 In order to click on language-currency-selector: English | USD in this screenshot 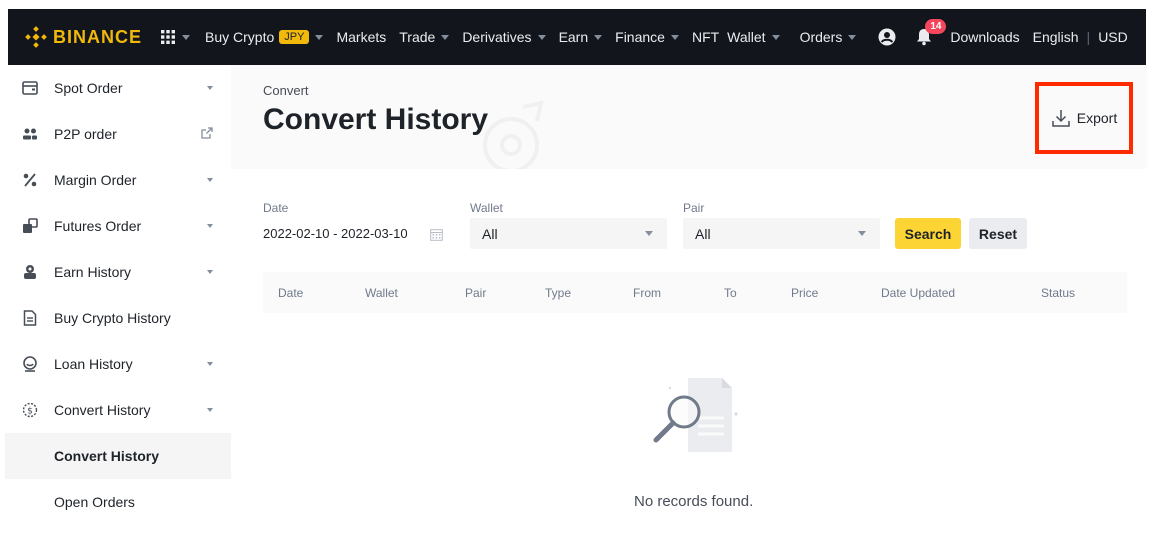, I will do `click(1080, 37)`.